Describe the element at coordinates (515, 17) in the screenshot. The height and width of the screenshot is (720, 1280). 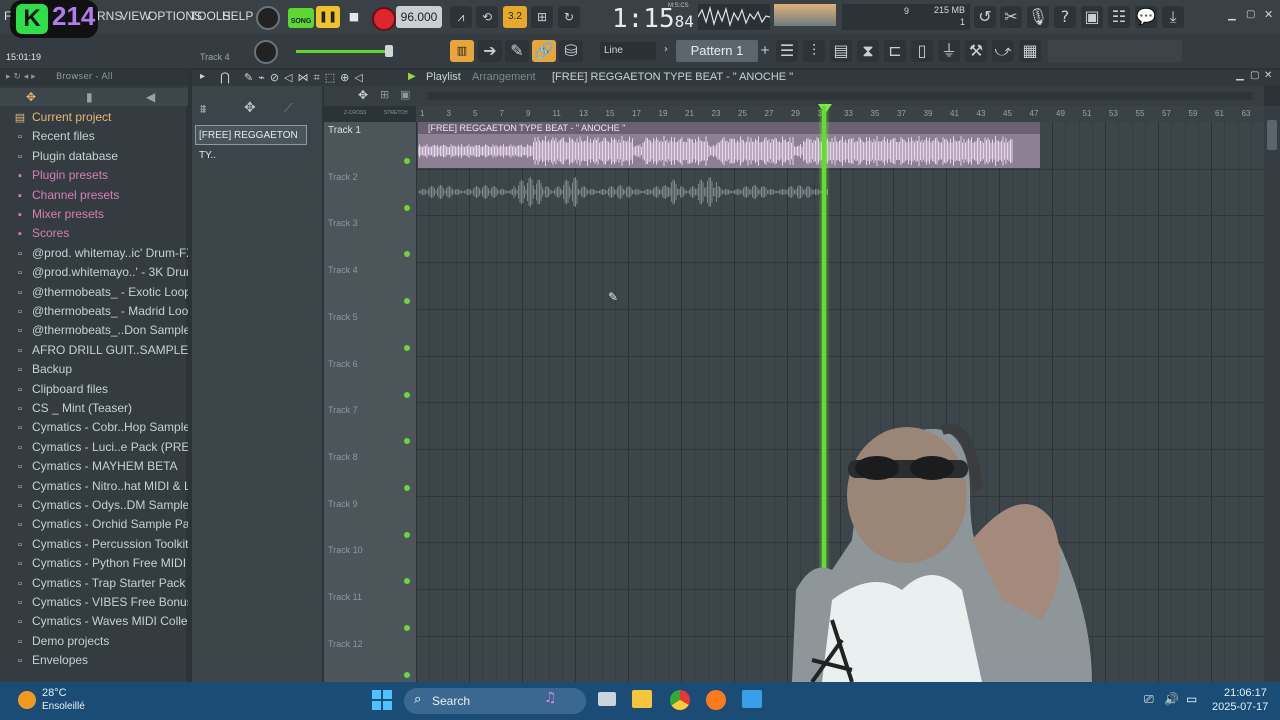
I see `snap-value-button: 3.2` at that location.